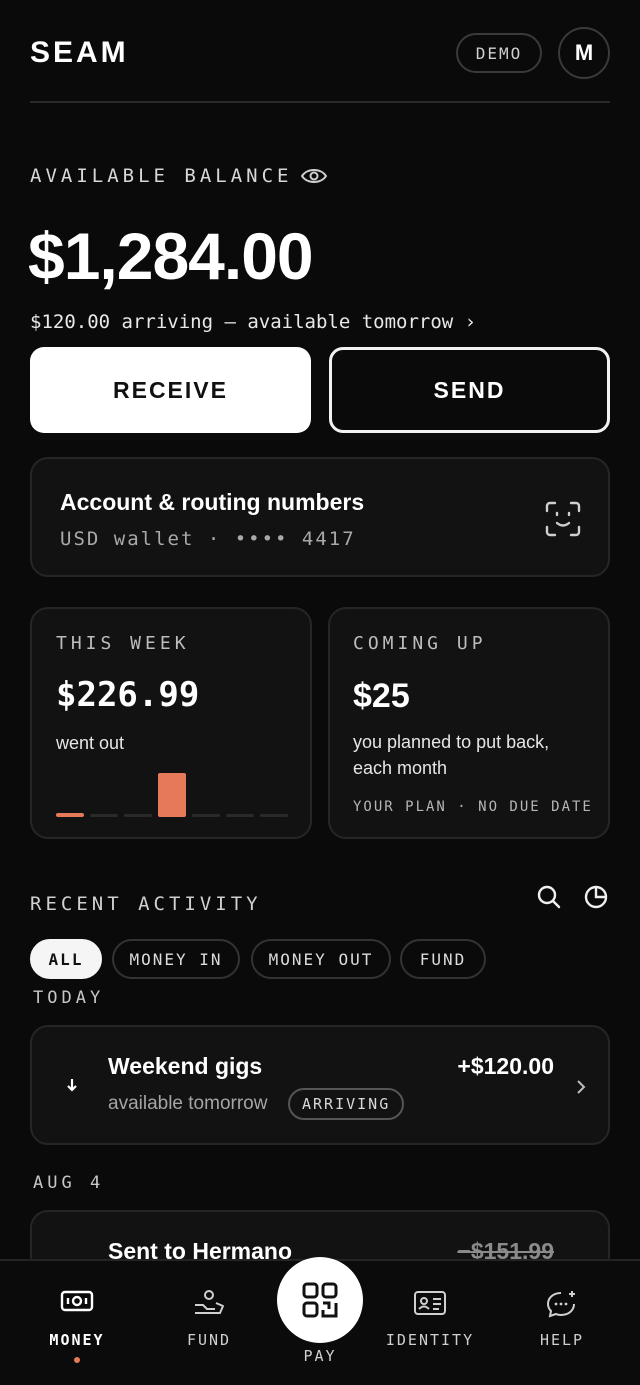  Describe the element at coordinates (208, 539) in the screenshot. I see `account-subtitle: USD wallet · •••• 4417` at that location.